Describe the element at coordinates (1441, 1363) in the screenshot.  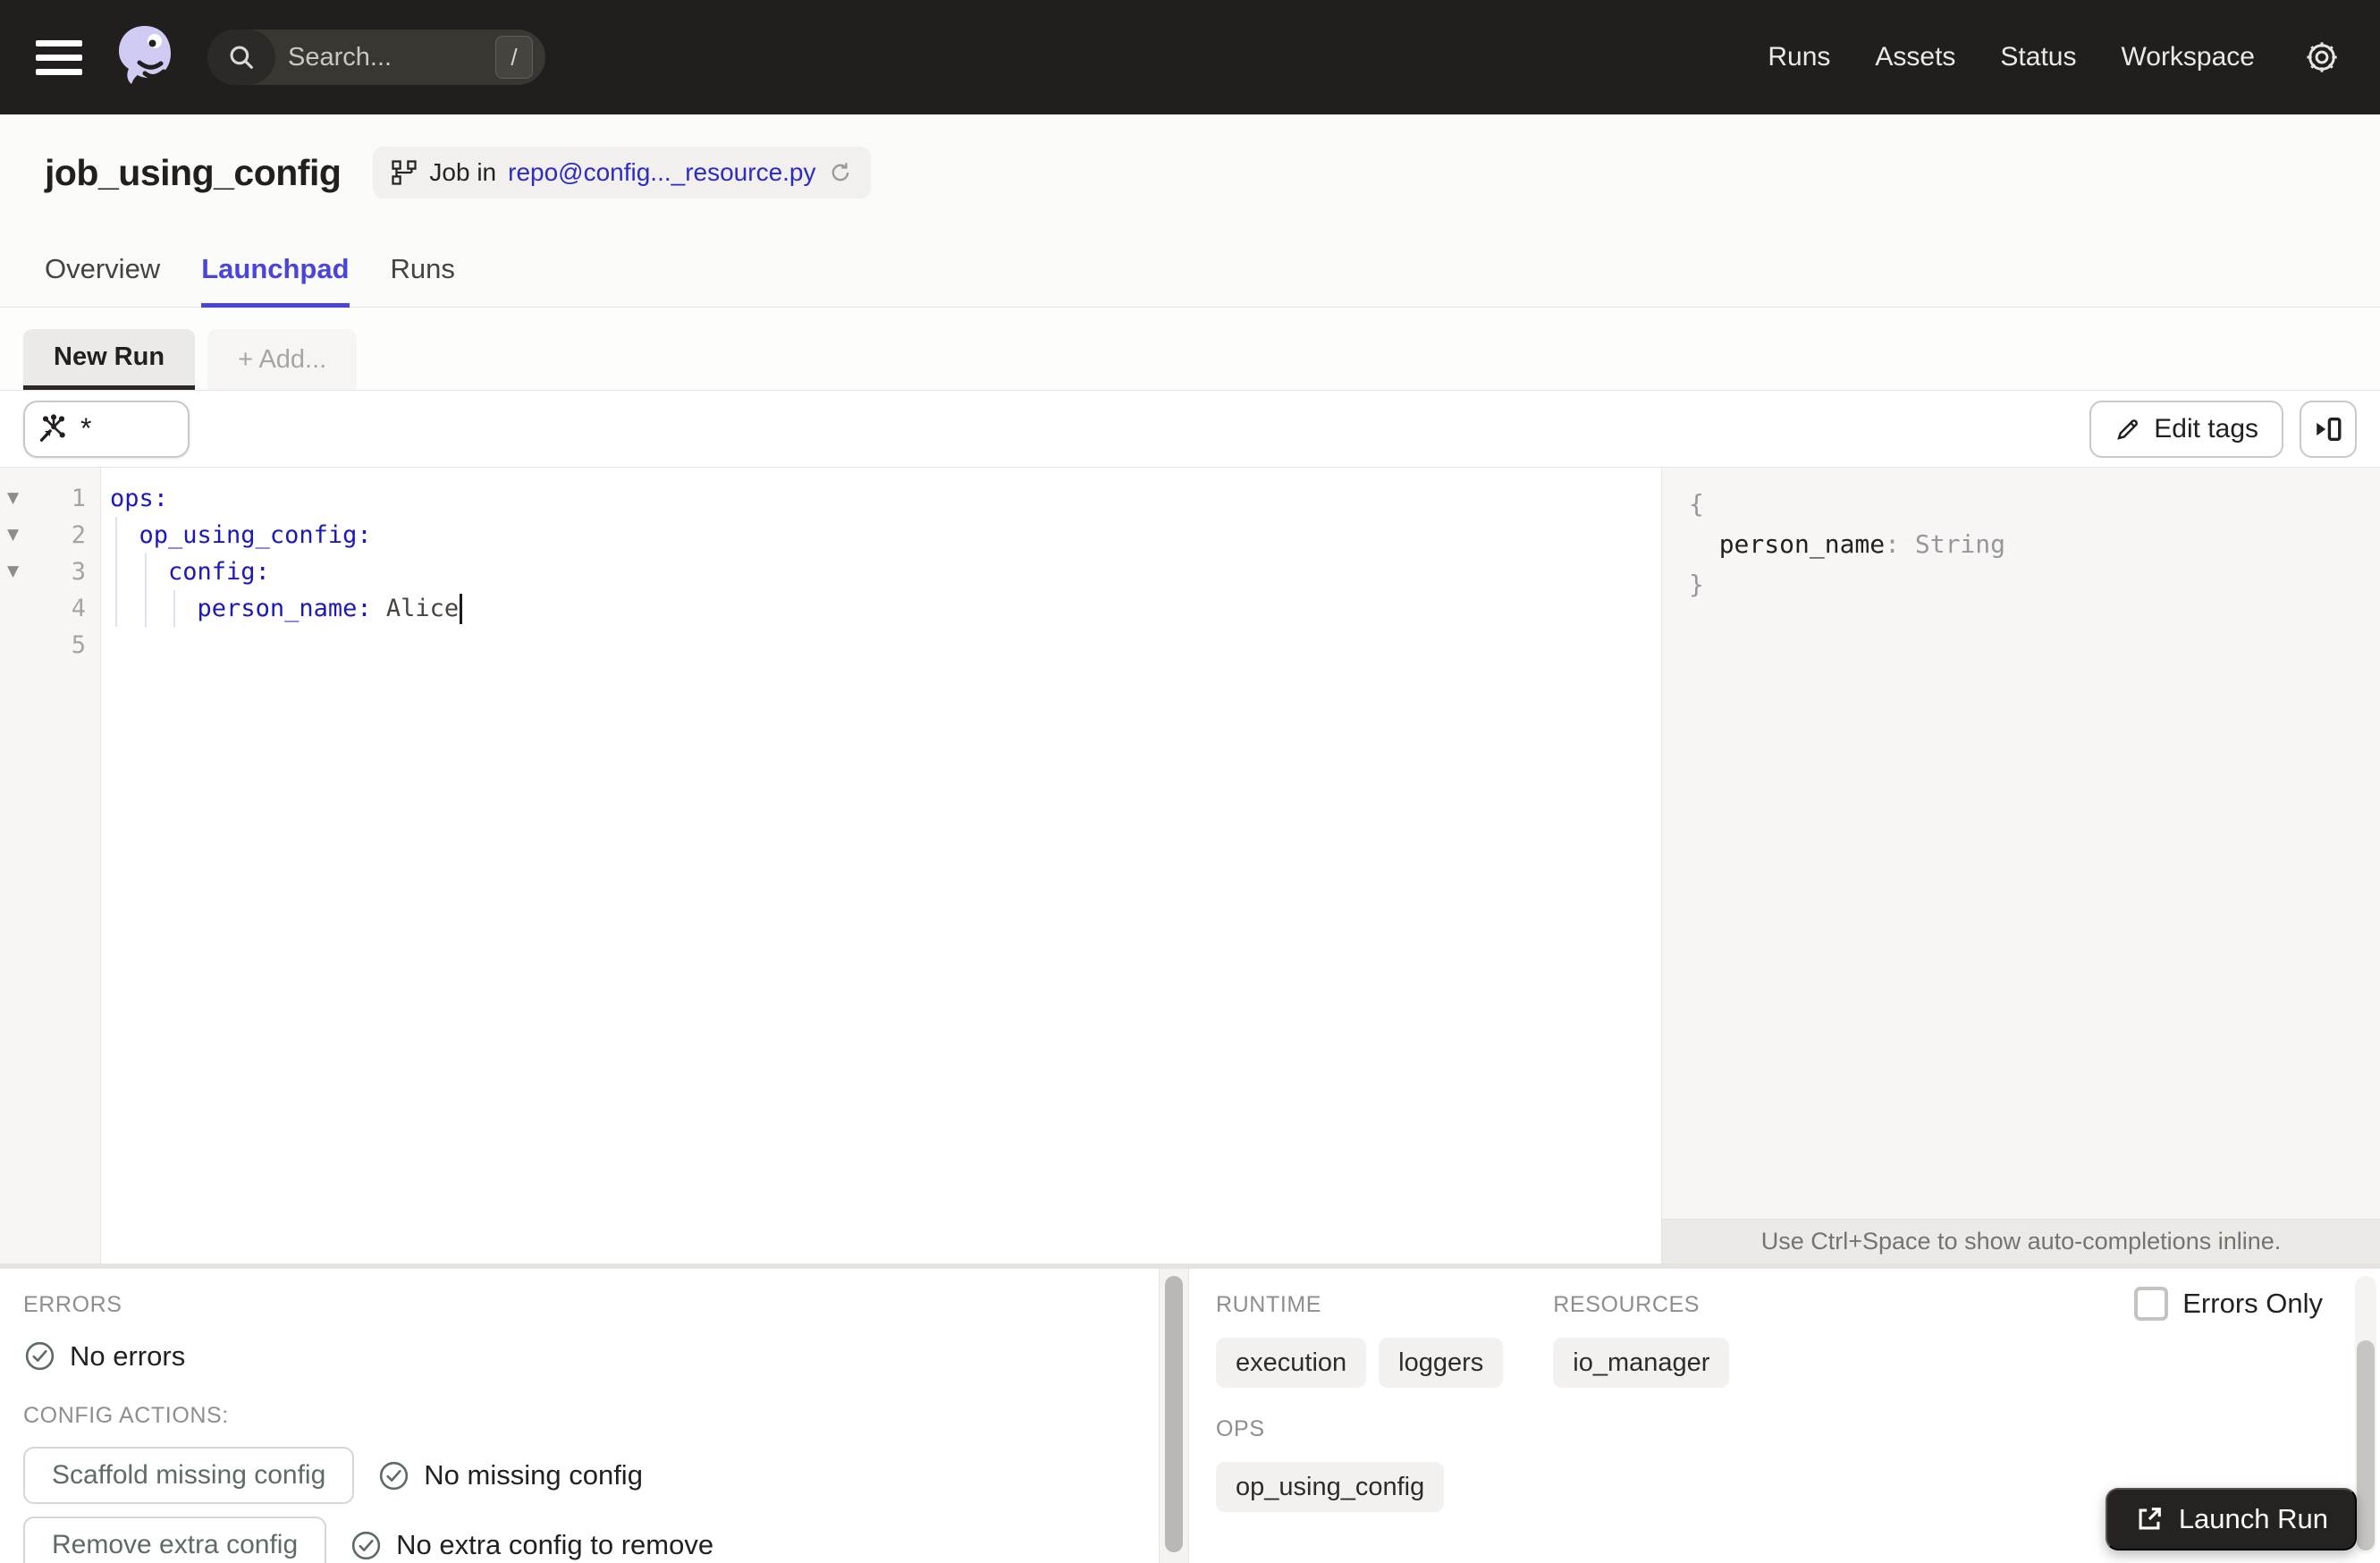
I see `runtime-tag-loggers: loggers` at that location.